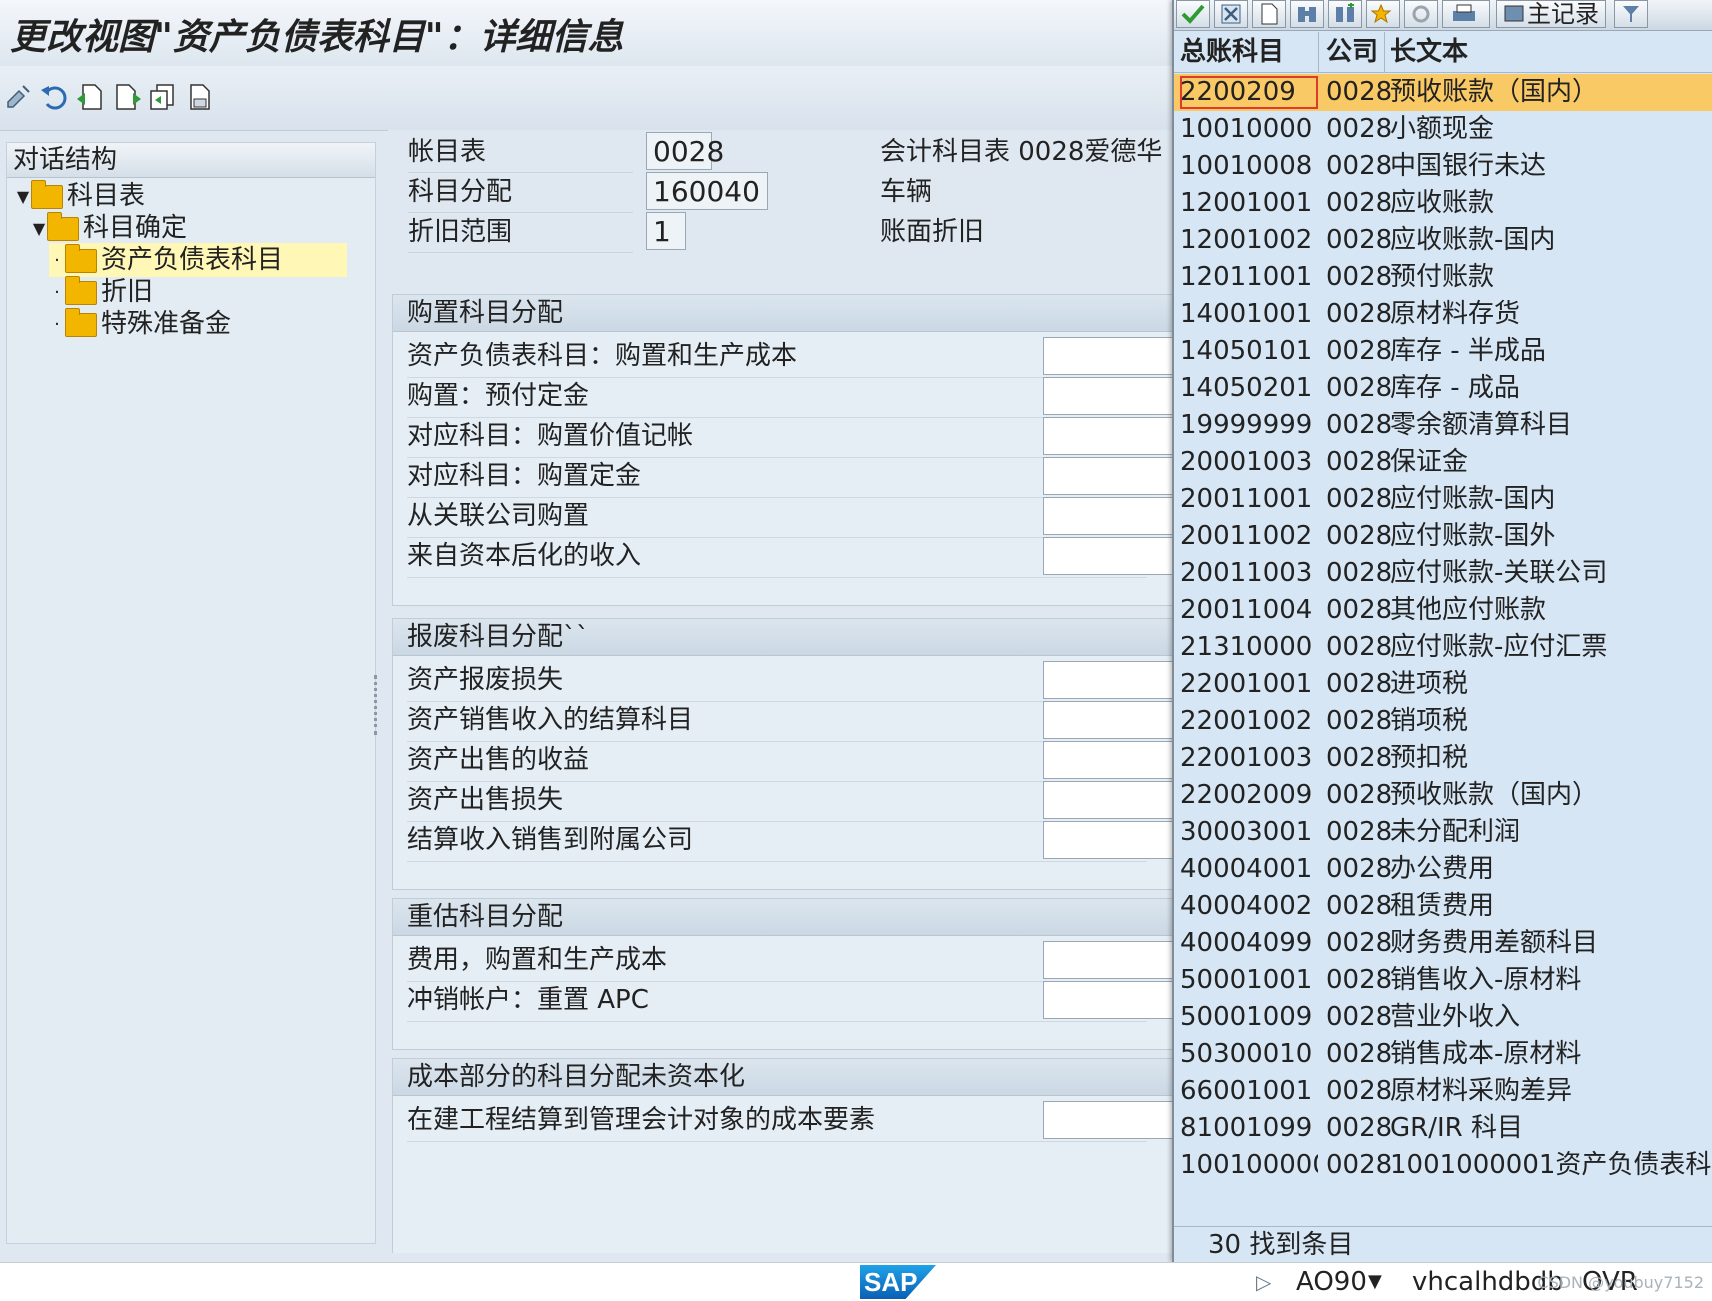 The width and height of the screenshot is (1712, 1301). What do you see at coordinates (1443, 943) in the screenshot?
I see `gl-account-row: 40004099 0028 财务费用差额科目` at bounding box center [1443, 943].